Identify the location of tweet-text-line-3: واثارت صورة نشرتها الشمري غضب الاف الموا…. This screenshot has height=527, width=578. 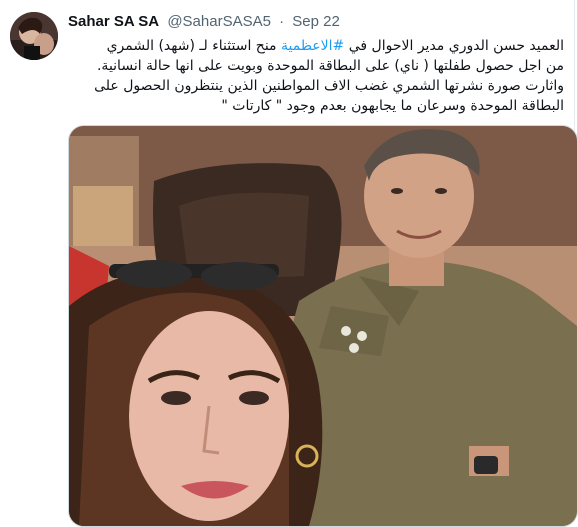
(329, 86).